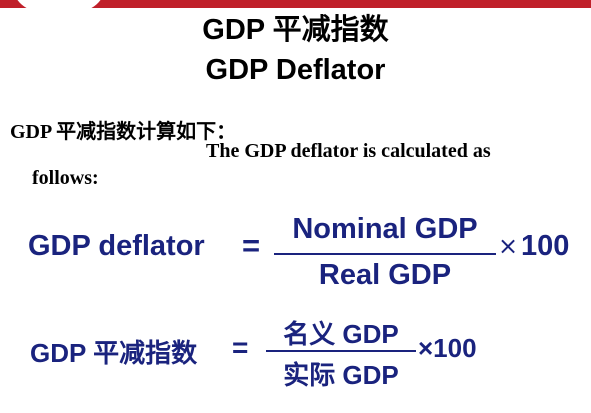 The image size is (591, 413). I want to click on intro-text-english-line2: follows:, so click(65, 178).